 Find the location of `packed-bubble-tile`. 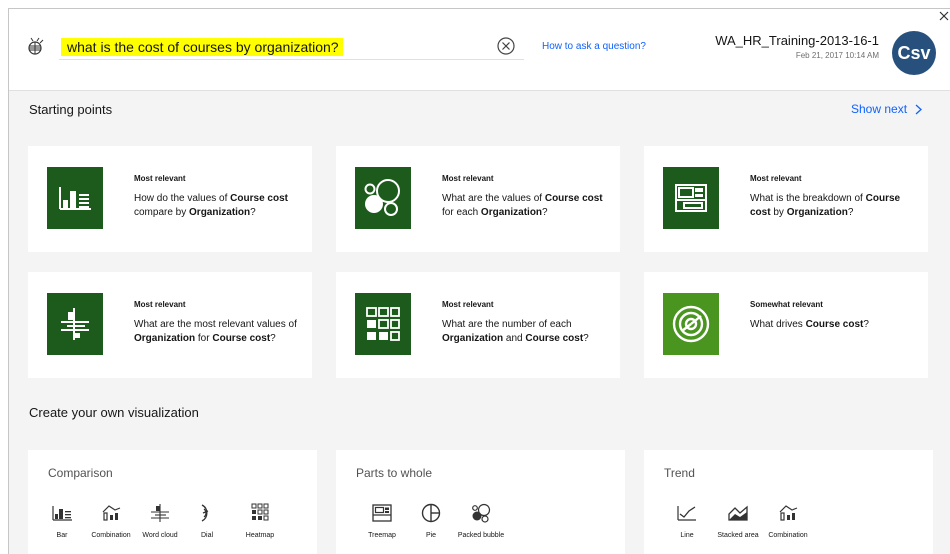

packed-bubble-tile is located at coordinates (383, 198).